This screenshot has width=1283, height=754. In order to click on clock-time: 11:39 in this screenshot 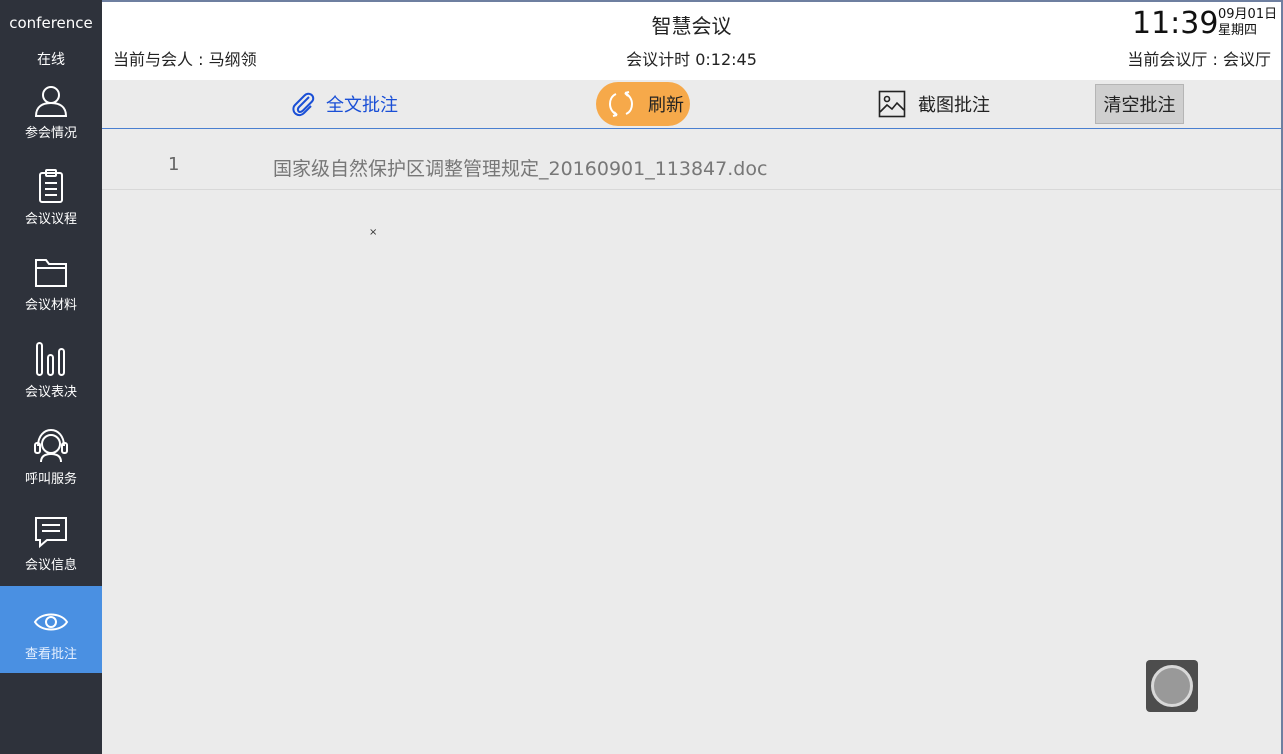, I will do `click(1175, 23)`.